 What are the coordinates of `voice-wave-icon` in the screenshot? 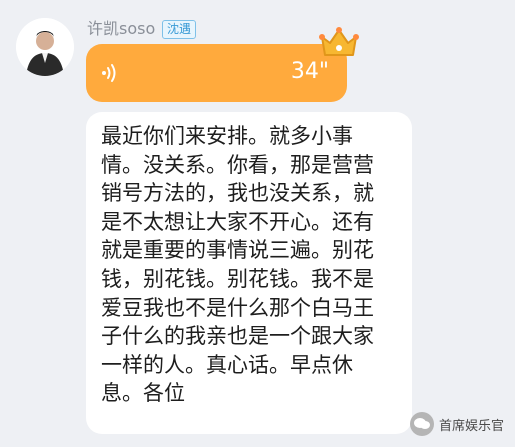 It's located at (109, 73).